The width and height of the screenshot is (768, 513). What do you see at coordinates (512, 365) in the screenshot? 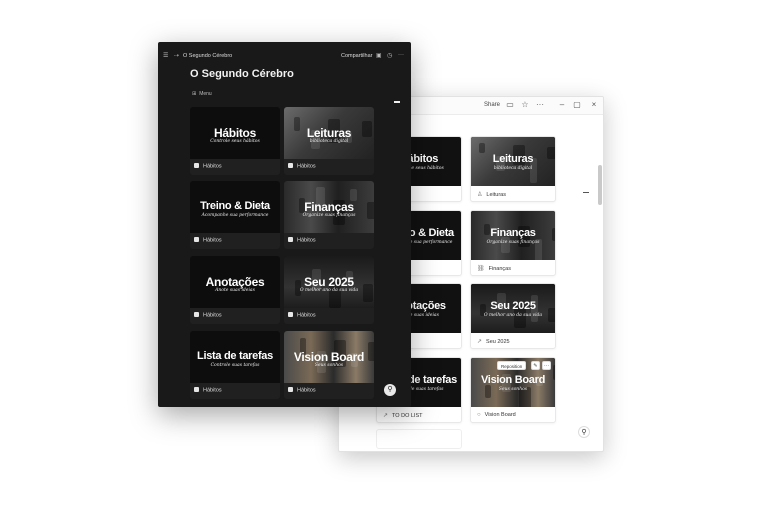
I see `reposition-button: Reposition` at bounding box center [512, 365].